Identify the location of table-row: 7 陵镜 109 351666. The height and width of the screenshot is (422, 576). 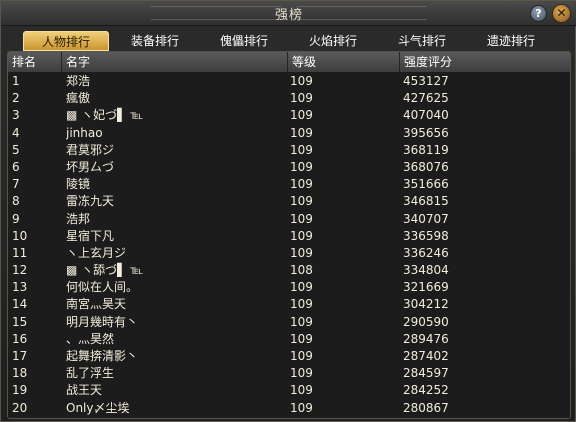
(289, 184).